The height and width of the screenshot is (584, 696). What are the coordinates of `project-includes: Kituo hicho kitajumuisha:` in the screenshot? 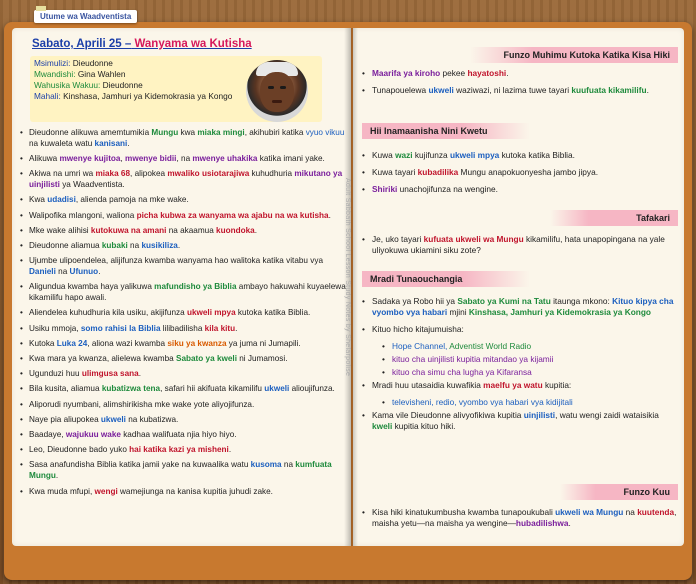 It's located at (521, 329).